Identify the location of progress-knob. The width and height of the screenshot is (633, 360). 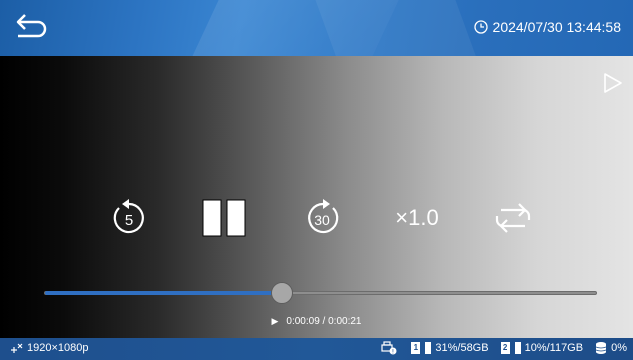
(281, 293).